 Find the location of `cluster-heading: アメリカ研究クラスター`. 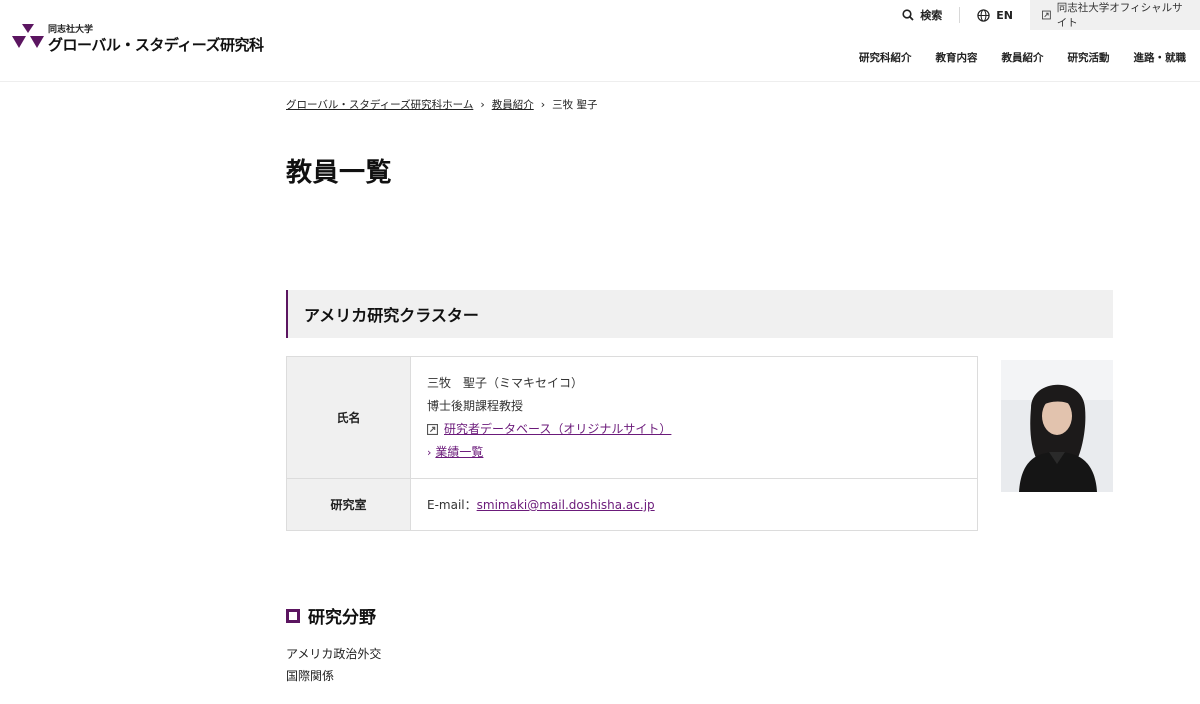

cluster-heading: アメリカ研究クラスター is located at coordinates (699, 314).